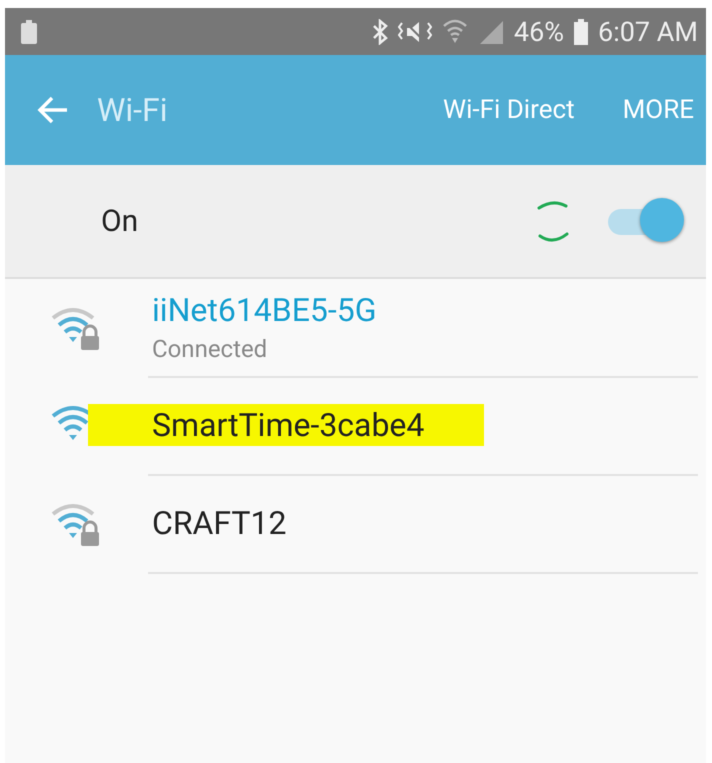  Describe the element at coordinates (658, 110) in the screenshot. I see `toolbar-action: MORE` at that location.